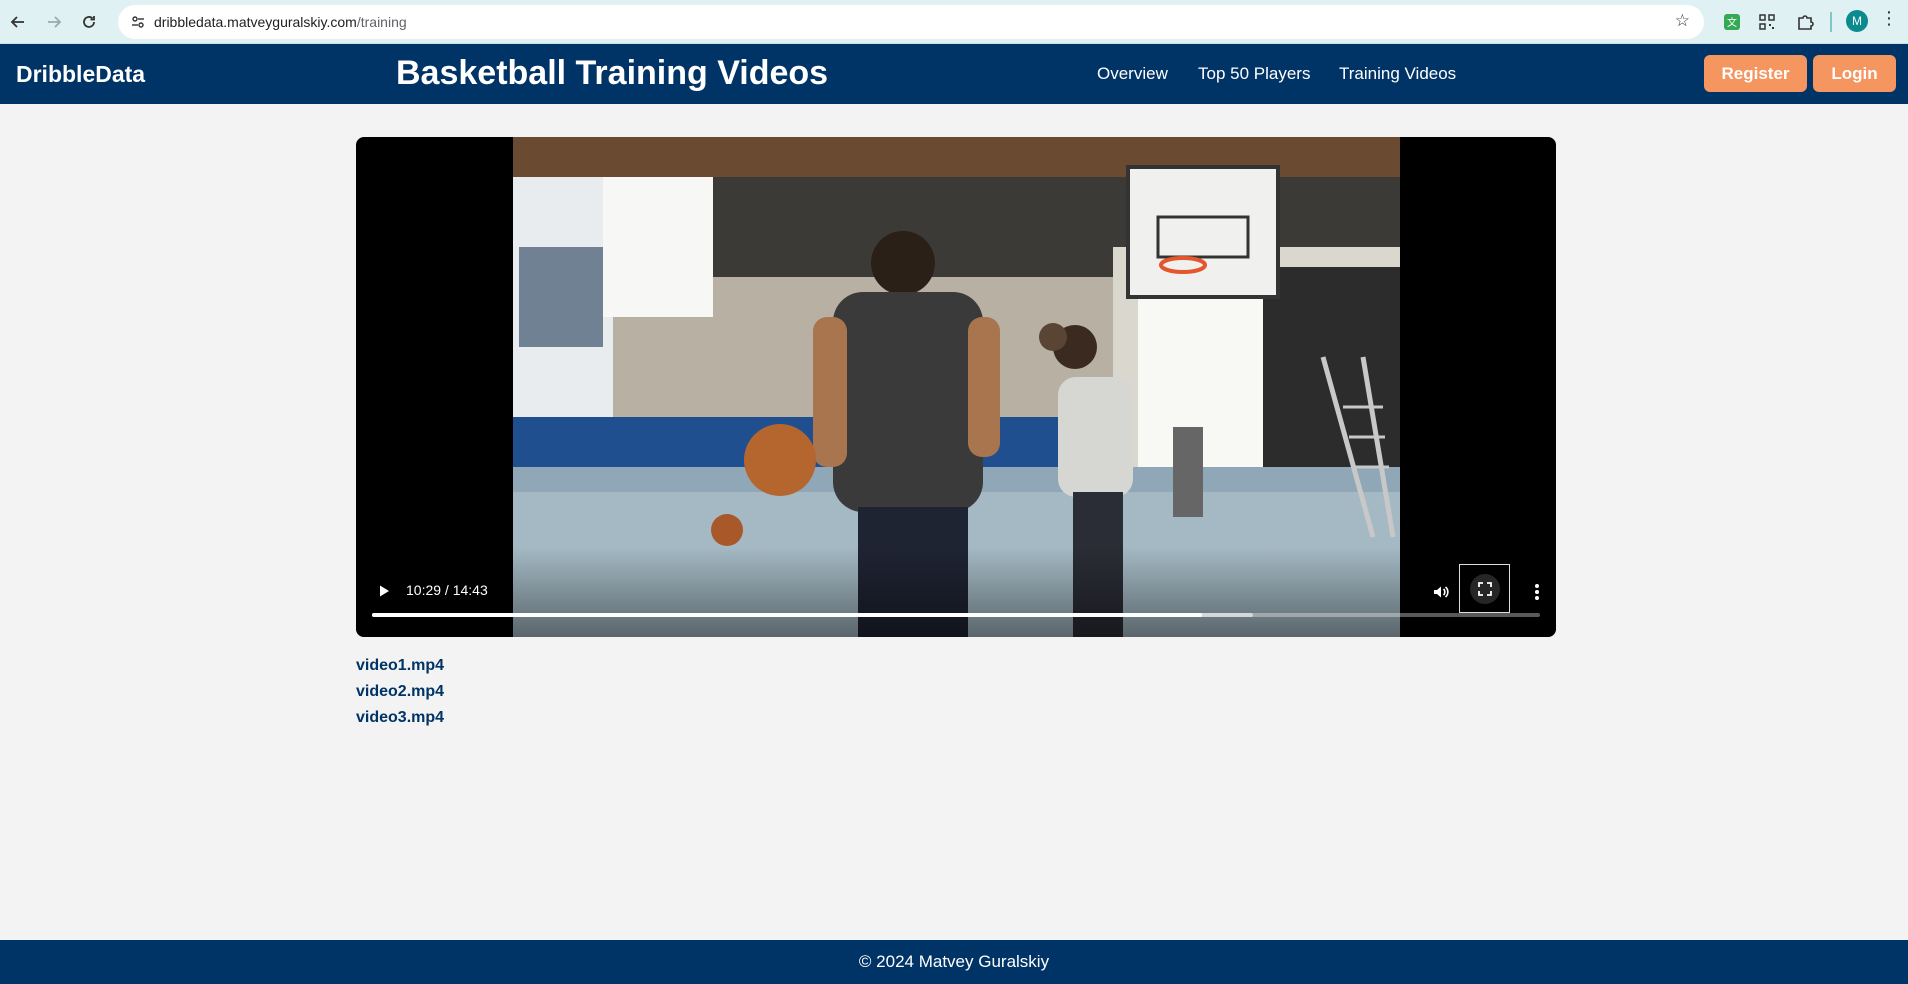  What do you see at coordinates (1831, 22) in the screenshot?
I see `toolbar-divider` at bounding box center [1831, 22].